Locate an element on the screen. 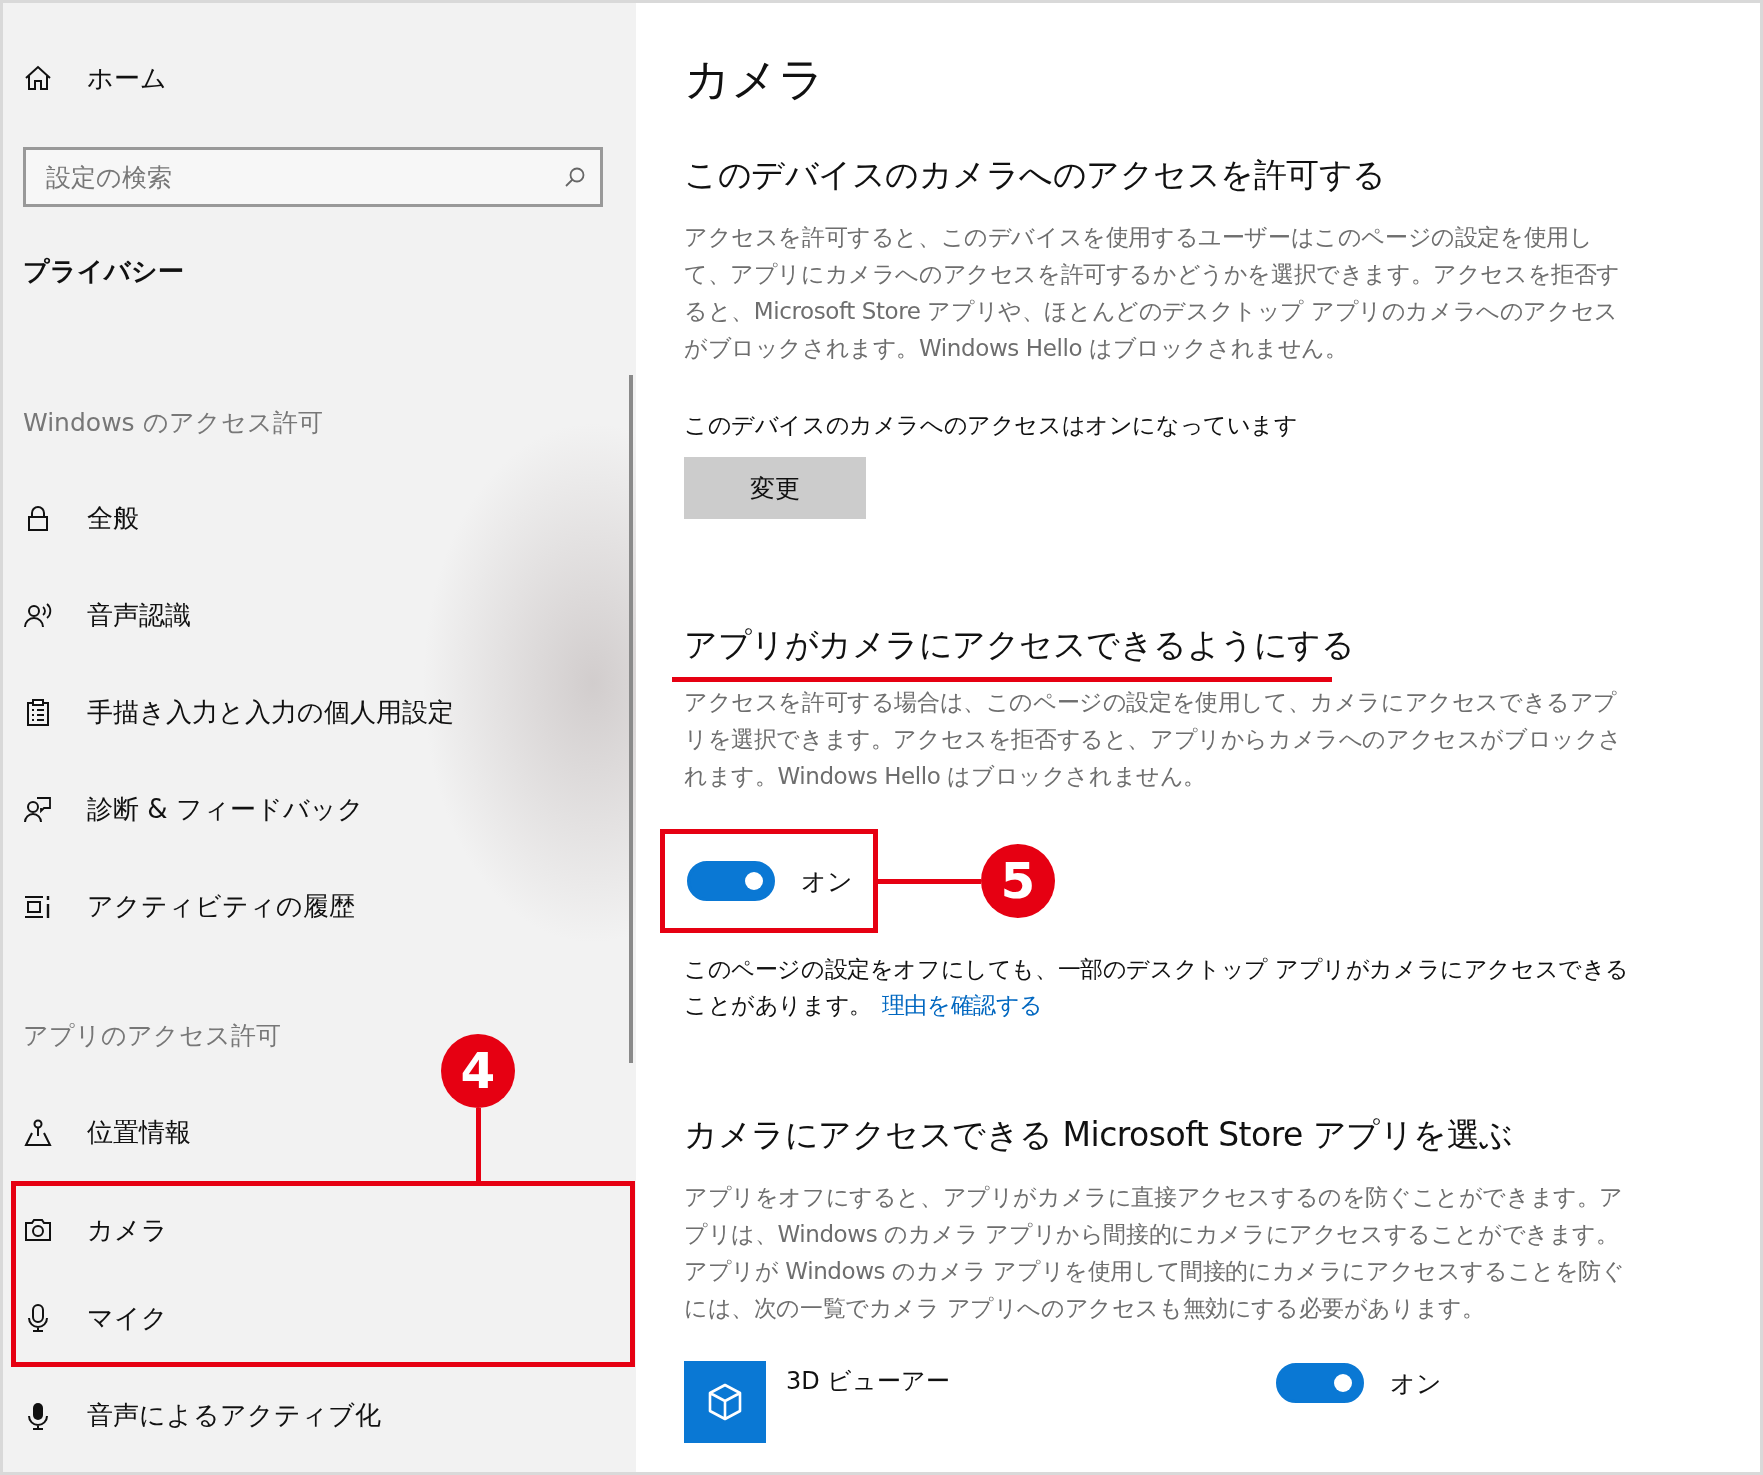  location-icon is located at coordinates (38, 1132).